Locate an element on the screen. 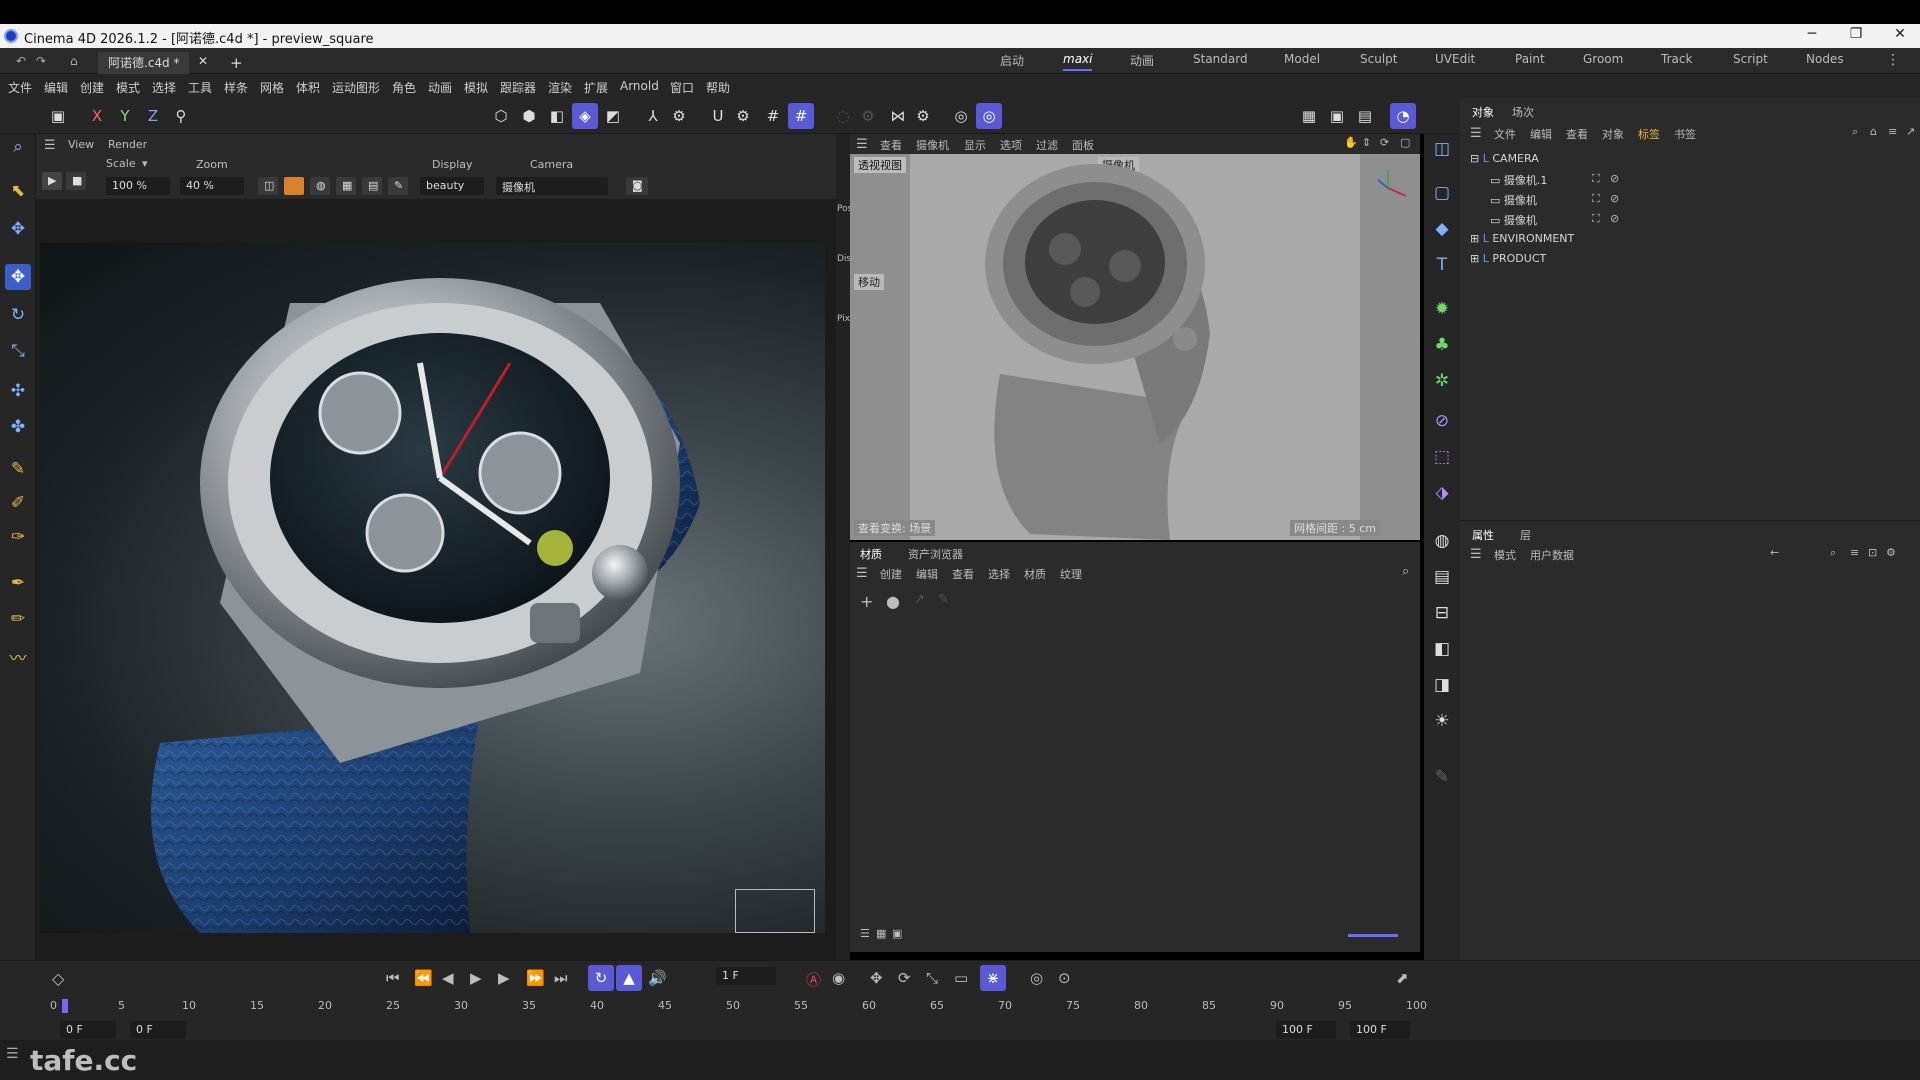 This screenshot has width=1920, height=1080. previous-frame-icon: ◀ is located at coordinates (448, 978).